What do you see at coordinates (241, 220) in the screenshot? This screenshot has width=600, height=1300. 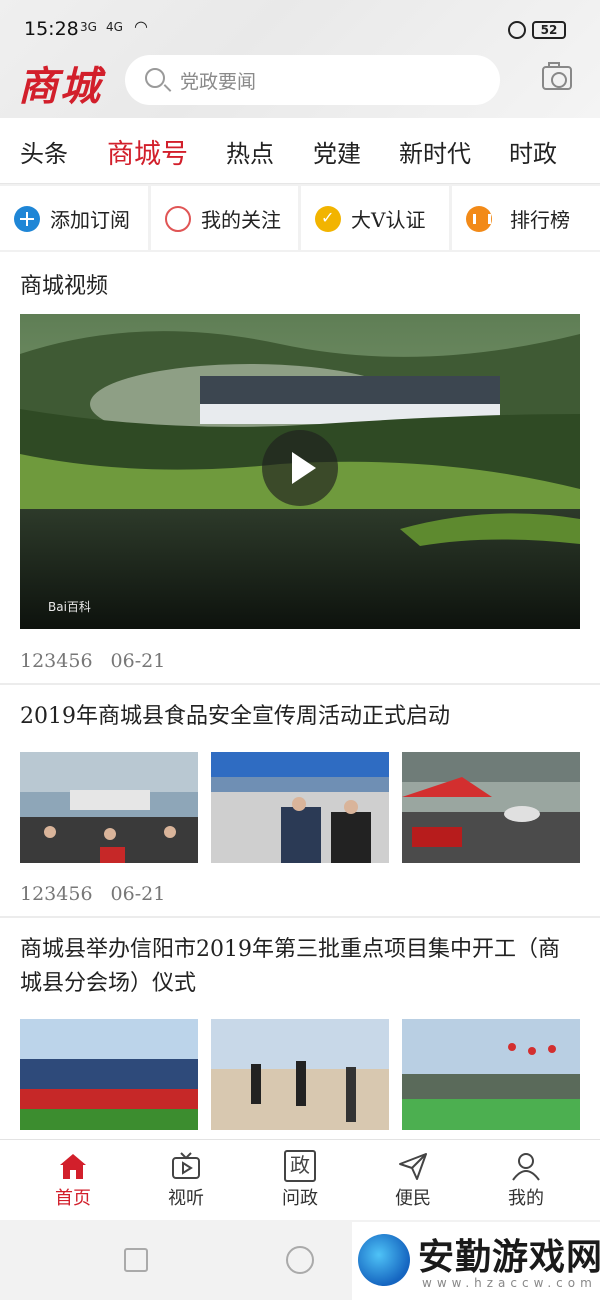 I see `my-follows-label: 我的关注` at bounding box center [241, 220].